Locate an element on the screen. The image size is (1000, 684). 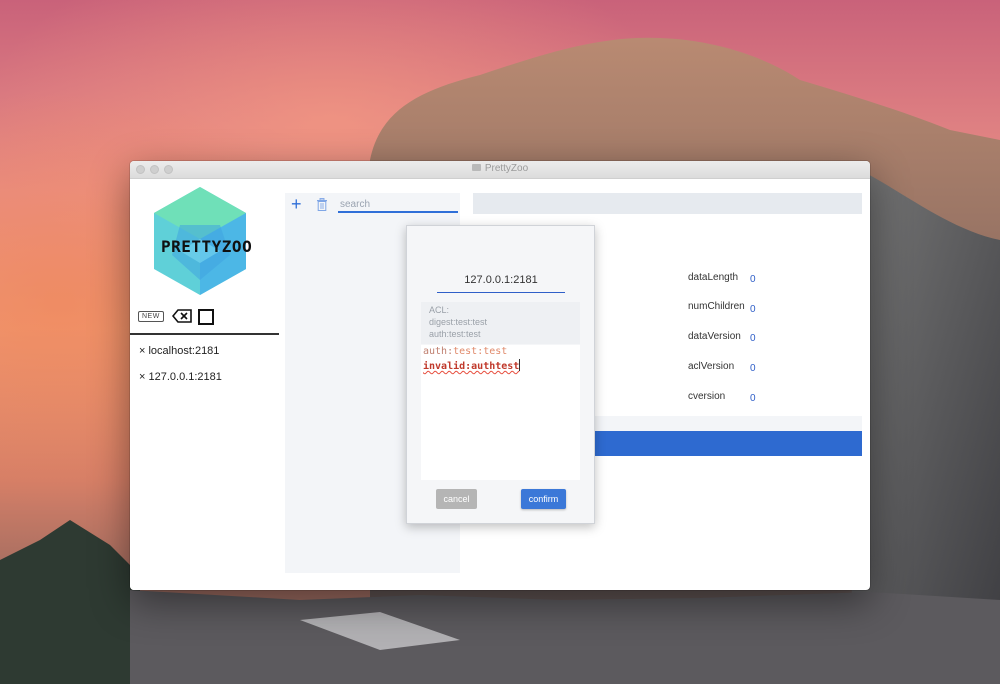
cancel-button: cancel is located at coordinates (456, 499).